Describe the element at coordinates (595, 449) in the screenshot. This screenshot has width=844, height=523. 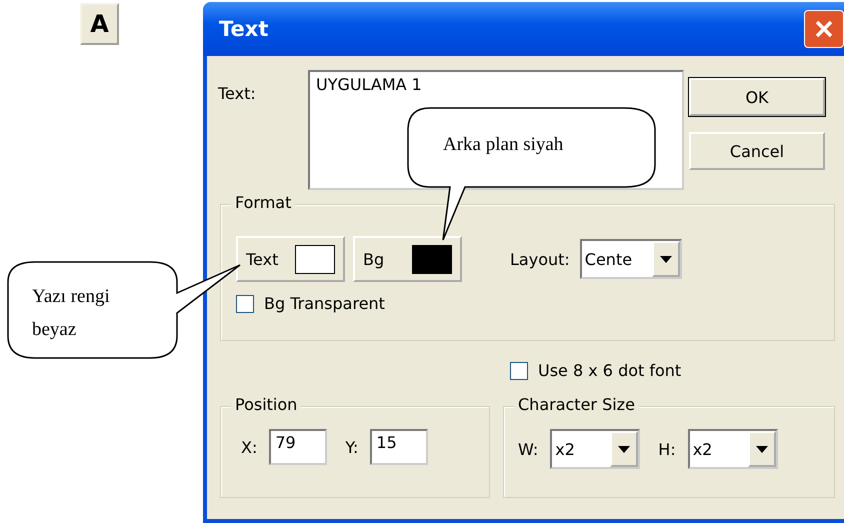
I see `width-dropdown: x2` at that location.